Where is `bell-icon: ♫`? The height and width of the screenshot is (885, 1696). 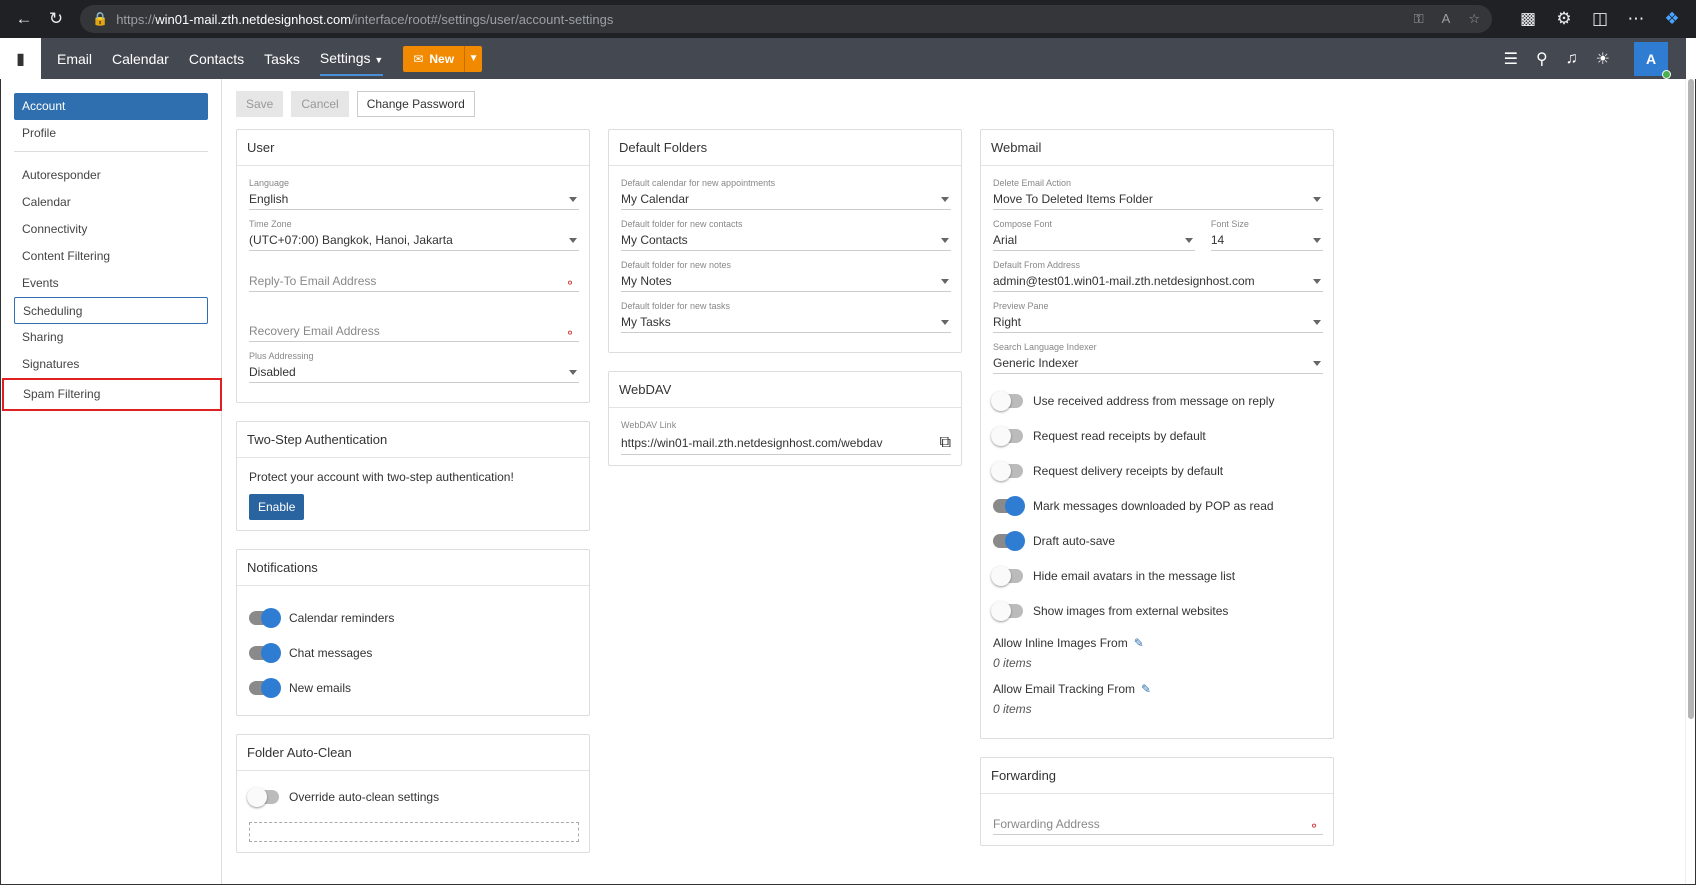
bell-icon: ♫ is located at coordinates (1572, 59).